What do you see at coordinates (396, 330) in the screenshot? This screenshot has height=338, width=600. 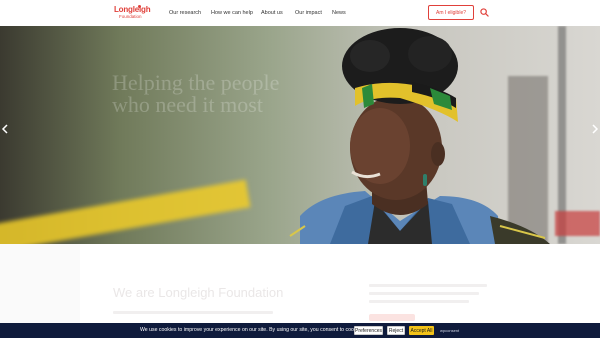 I see `cookie-reject-button: Reject` at bounding box center [396, 330].